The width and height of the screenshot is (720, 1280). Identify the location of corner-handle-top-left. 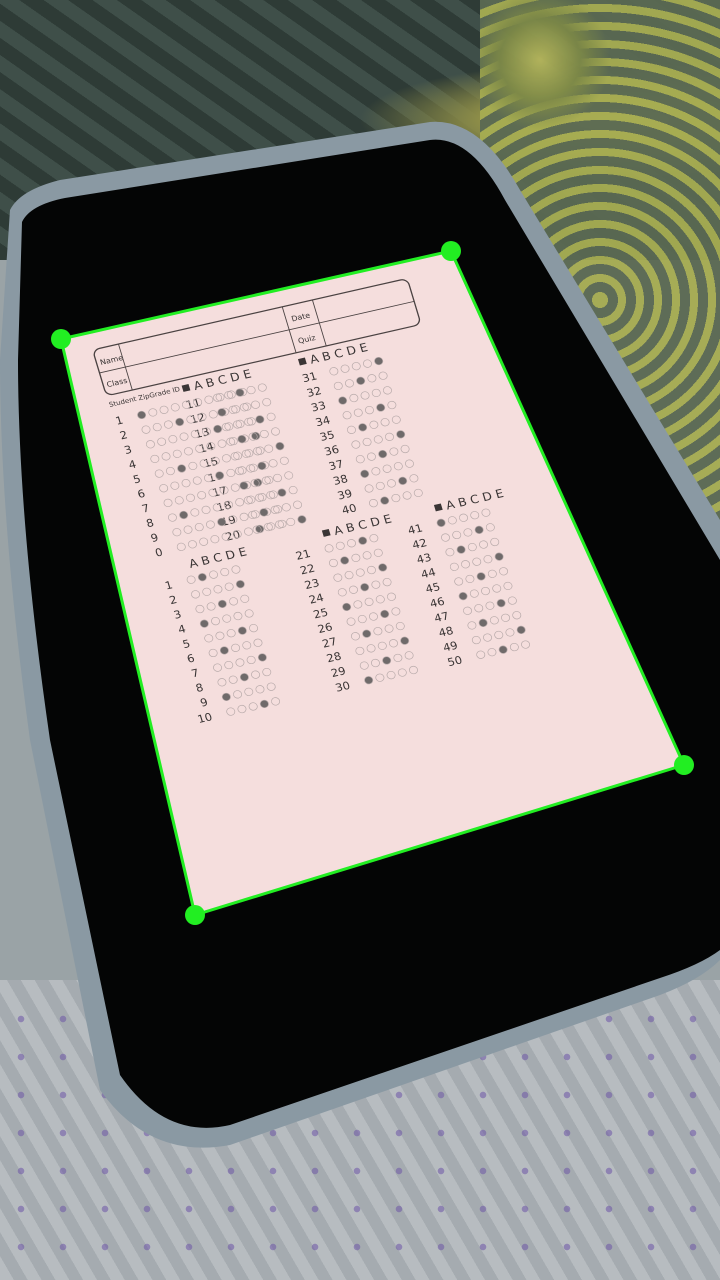
(61, 339).